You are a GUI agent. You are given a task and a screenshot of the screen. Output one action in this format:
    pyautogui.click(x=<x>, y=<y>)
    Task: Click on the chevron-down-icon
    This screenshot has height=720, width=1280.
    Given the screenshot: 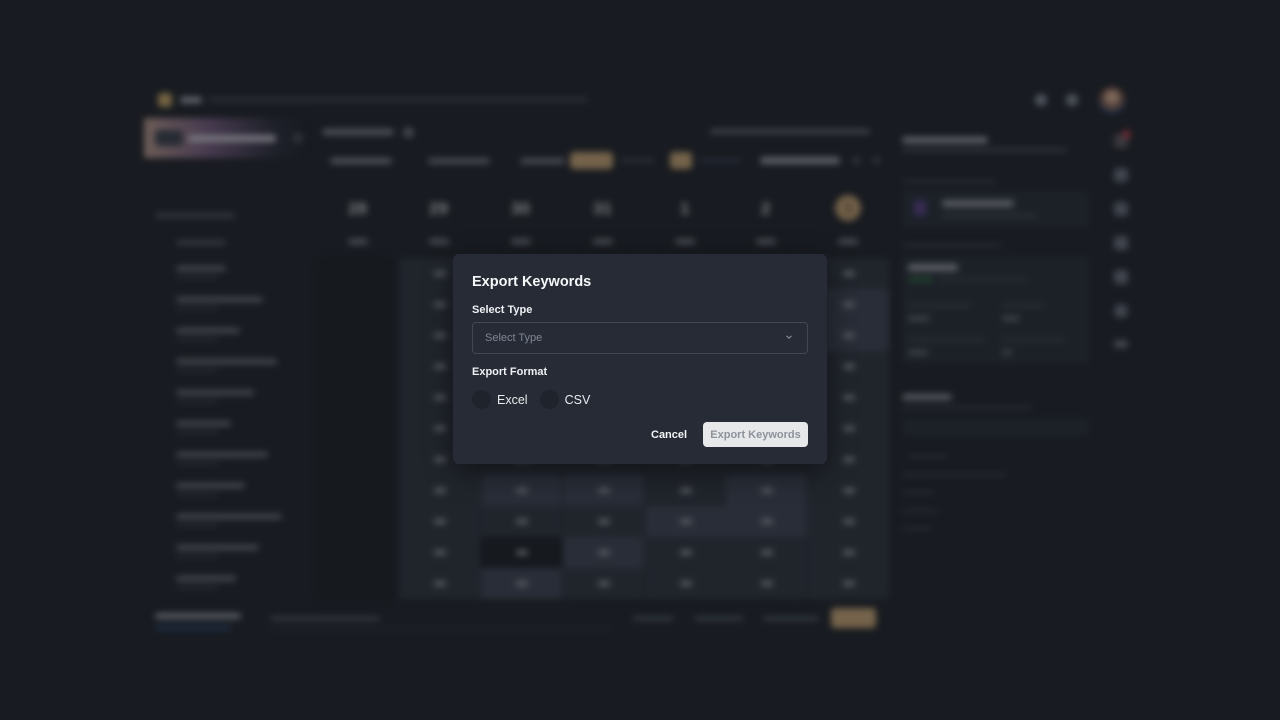 What is the action you would take?
    pyautogui.click(x=789, y=337)
    